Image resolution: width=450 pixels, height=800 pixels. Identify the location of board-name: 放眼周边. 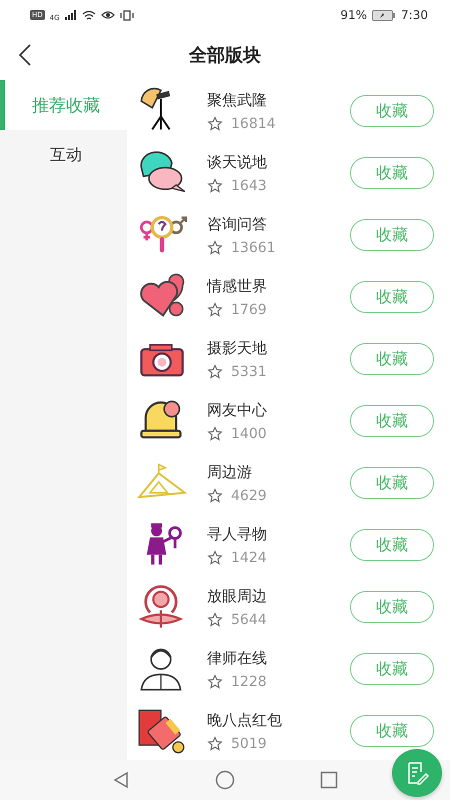
(237, 596).